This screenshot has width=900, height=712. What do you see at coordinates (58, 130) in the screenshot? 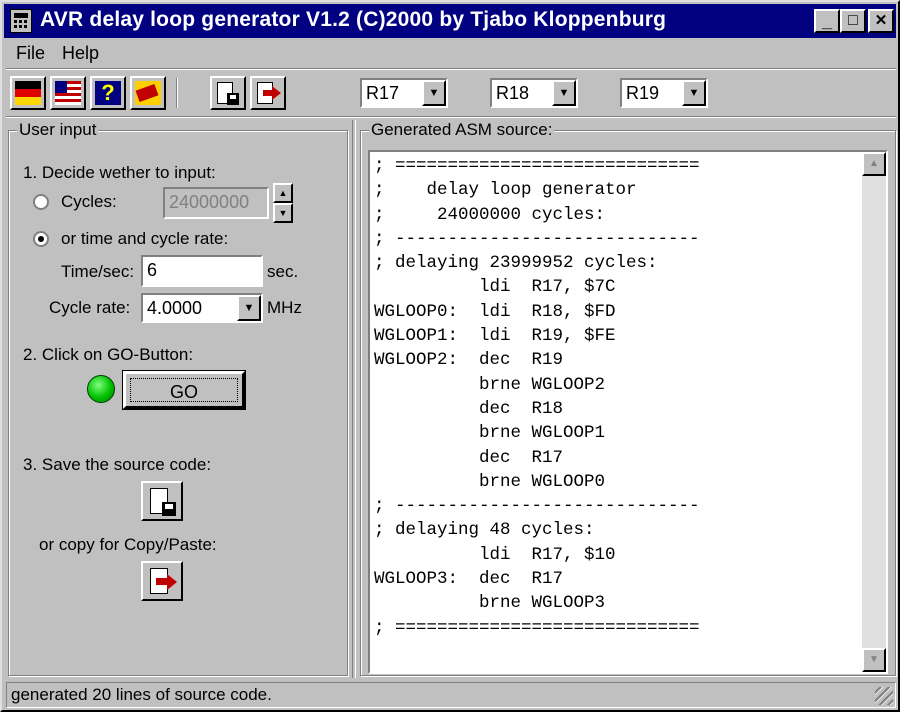
I see `user-input-label: User input` at bounding box center [58, 130].